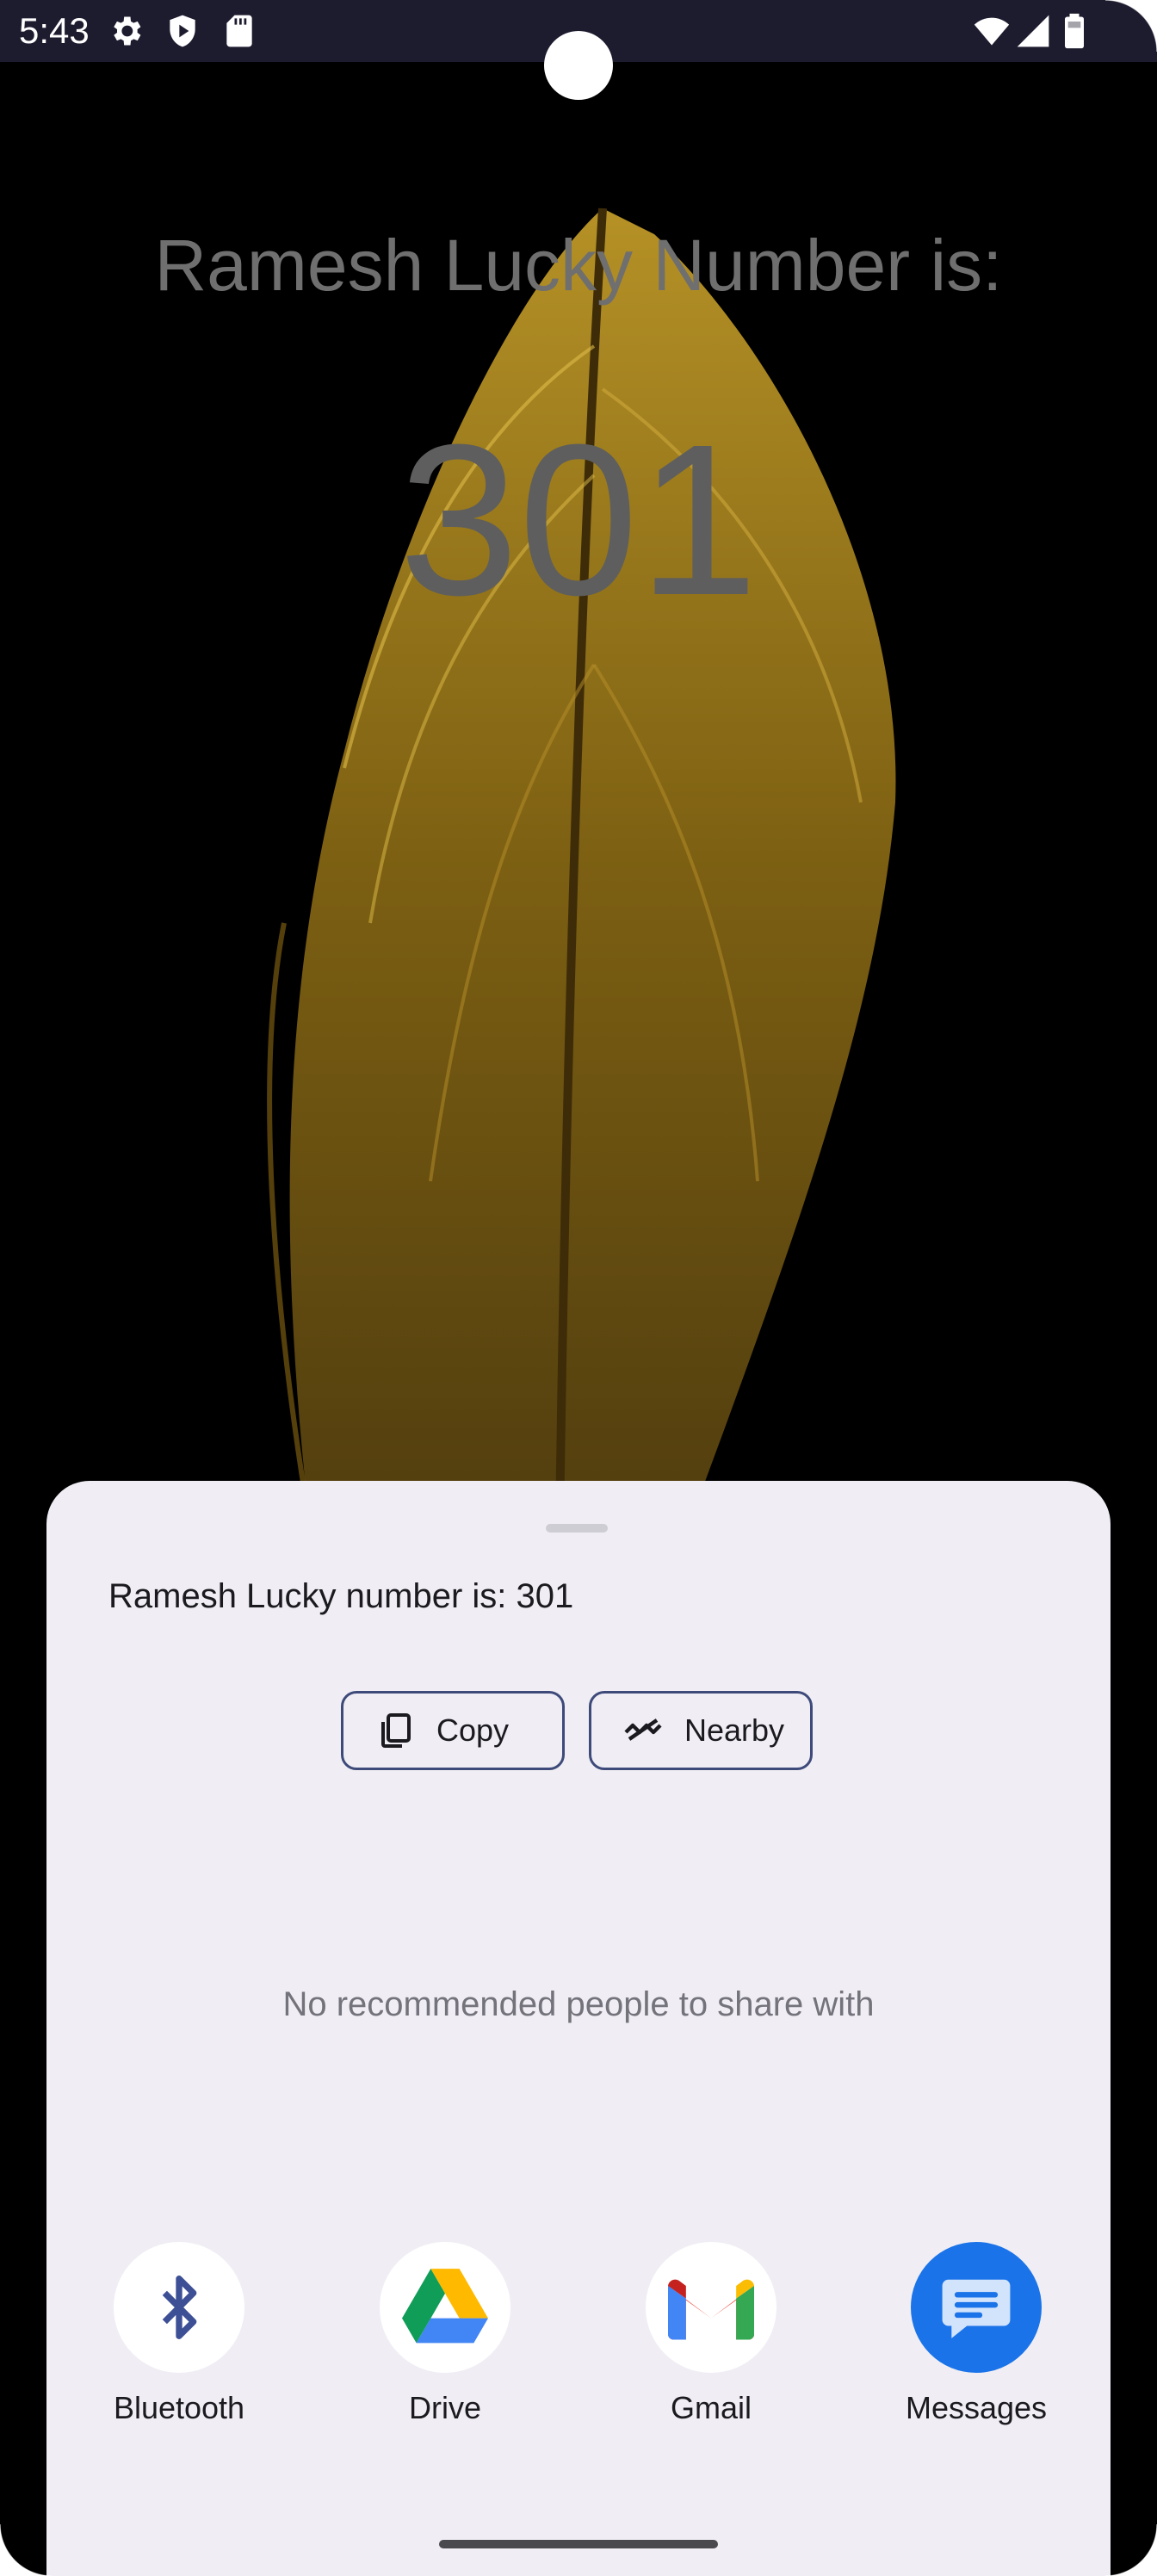 The width and height of the screenshot is (1157, 2576). Describe the element at coordinates (977, 2407) in the screenshot. I see `messages-label: Messages` at that location.